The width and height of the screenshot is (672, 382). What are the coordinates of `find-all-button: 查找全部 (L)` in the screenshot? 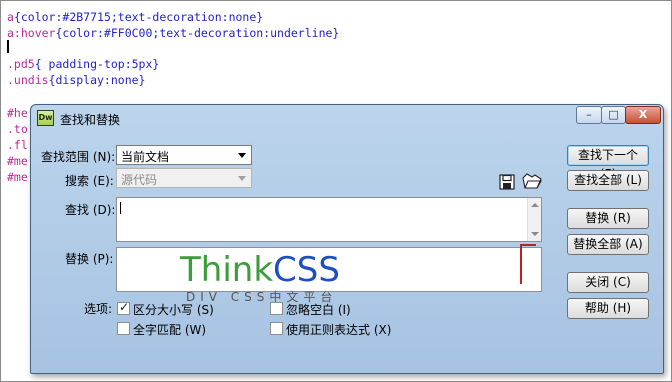 It's located at (608, 180).